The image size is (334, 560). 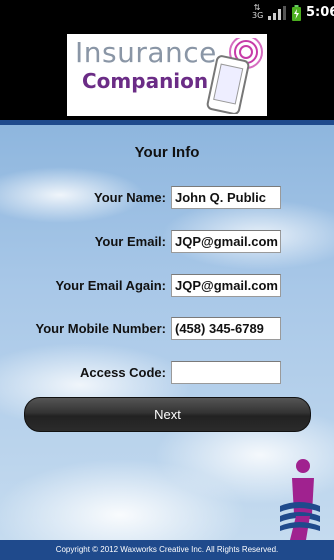 What do you see at coordinates (300, 499) in the screenshot?
I see `waxworks-logo-icon` at bounding box center [300, 499].